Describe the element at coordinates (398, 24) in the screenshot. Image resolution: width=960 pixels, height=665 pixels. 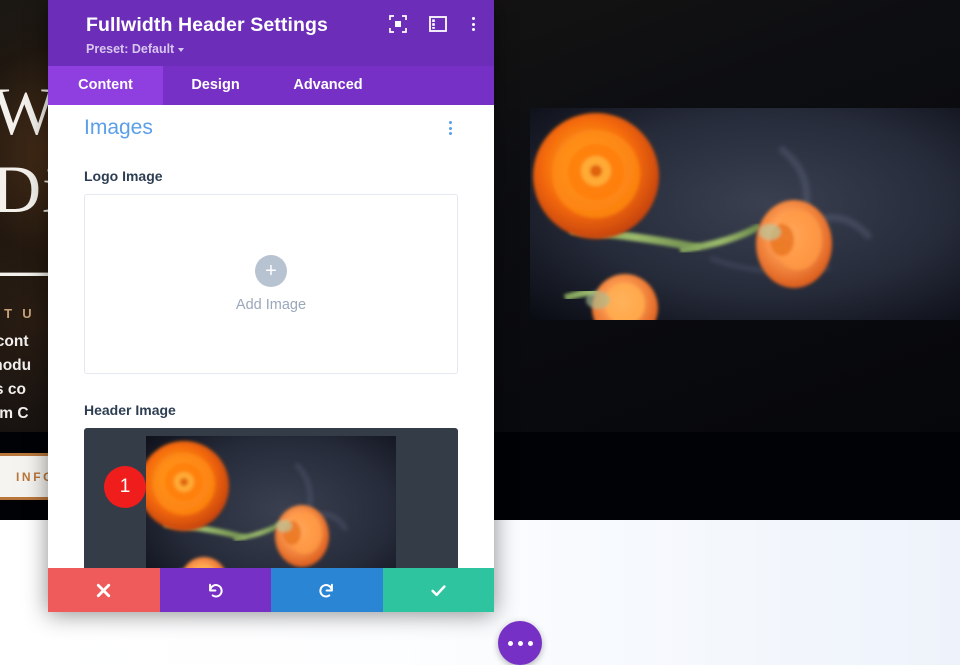
I see `focus-icon` at that location.